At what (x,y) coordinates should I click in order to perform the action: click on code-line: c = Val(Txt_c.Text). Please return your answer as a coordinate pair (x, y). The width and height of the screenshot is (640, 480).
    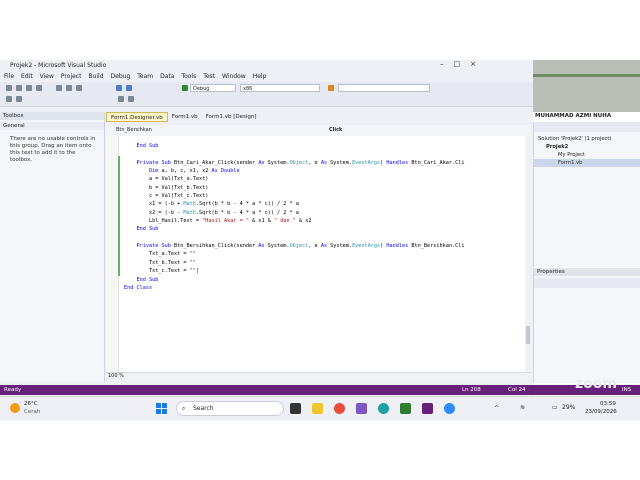
    Looking at the image, I should click on (294, 196).